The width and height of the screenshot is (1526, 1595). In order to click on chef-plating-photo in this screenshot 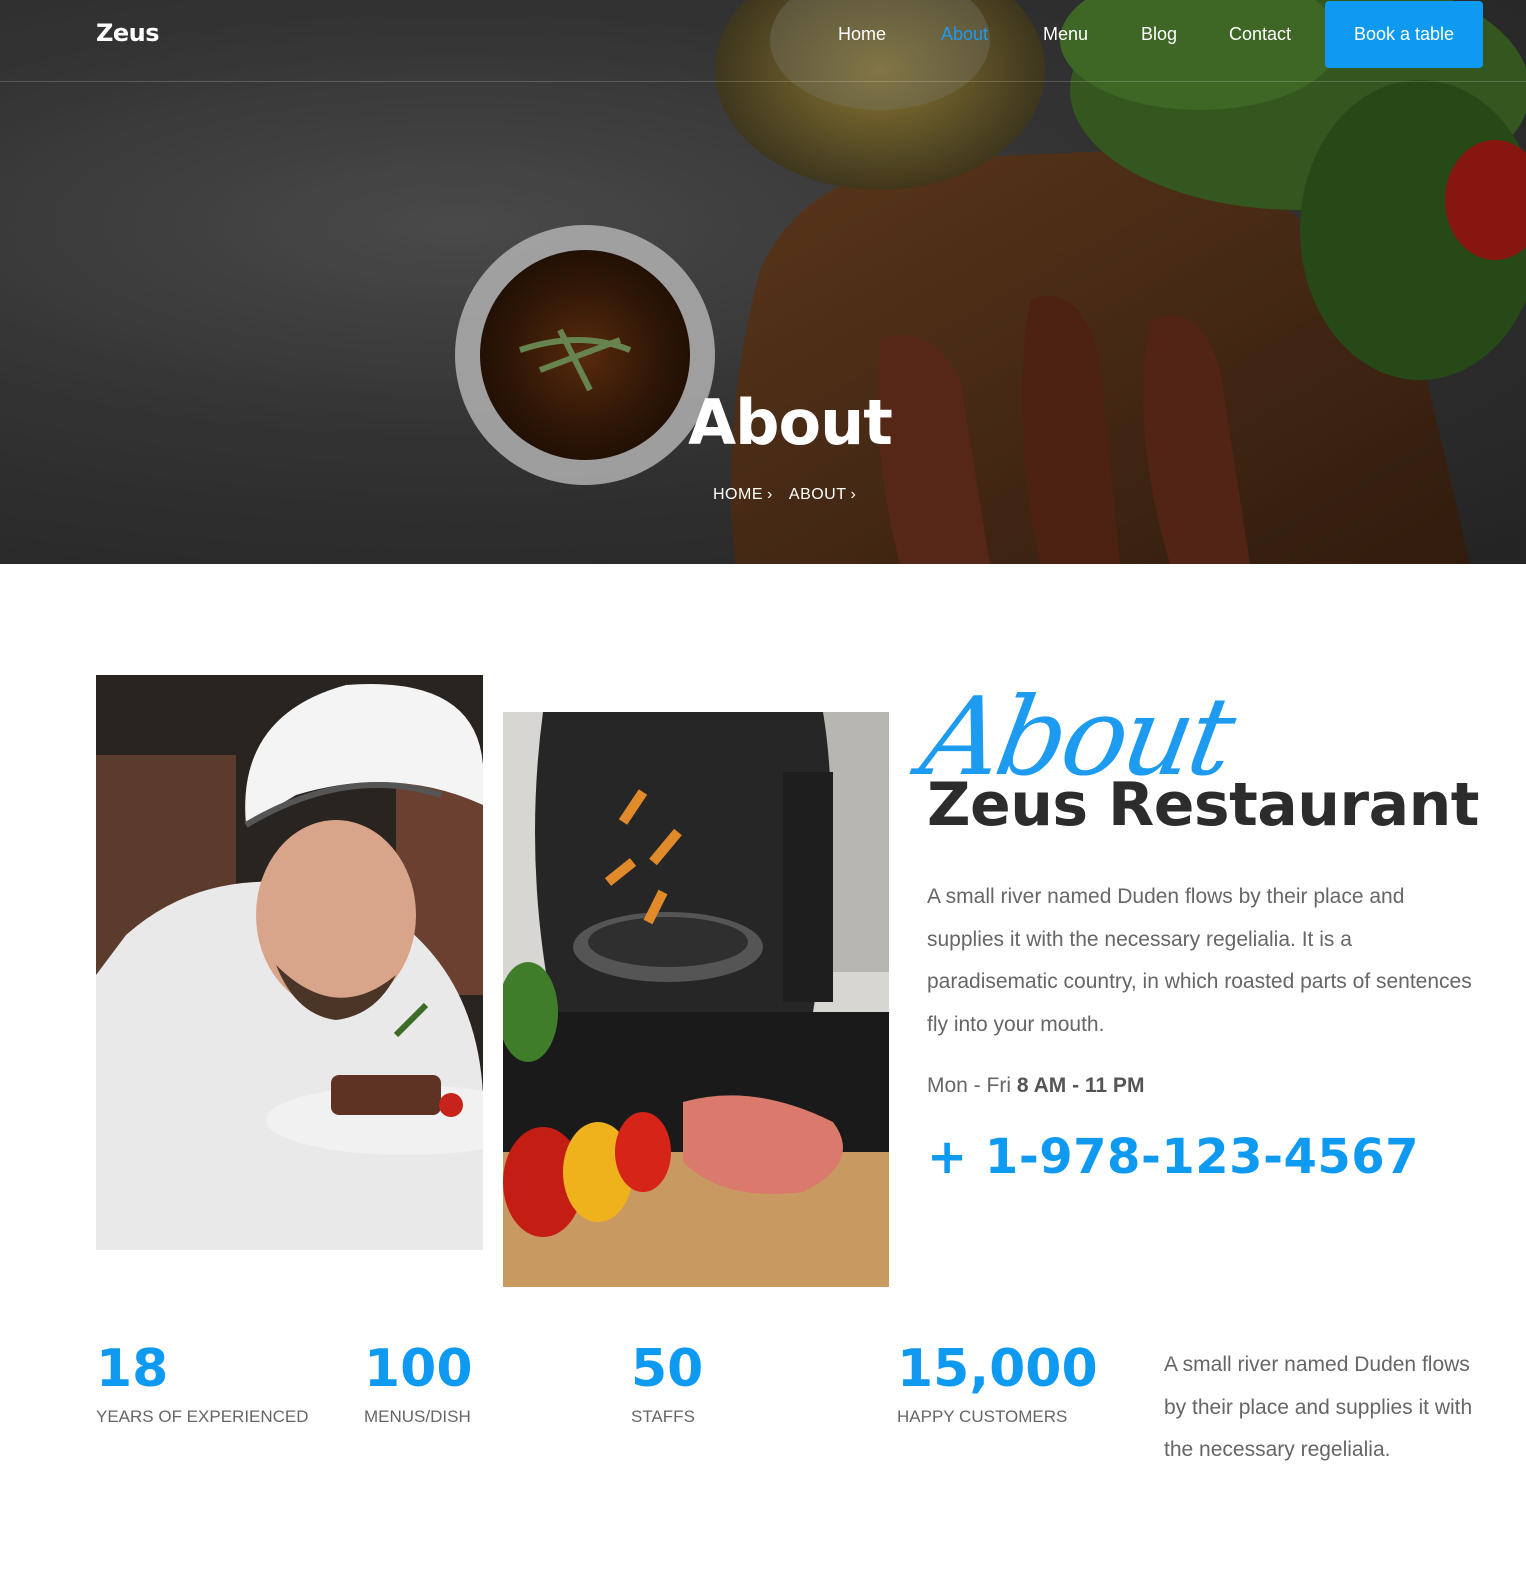, I will do `click(289, 962)`.